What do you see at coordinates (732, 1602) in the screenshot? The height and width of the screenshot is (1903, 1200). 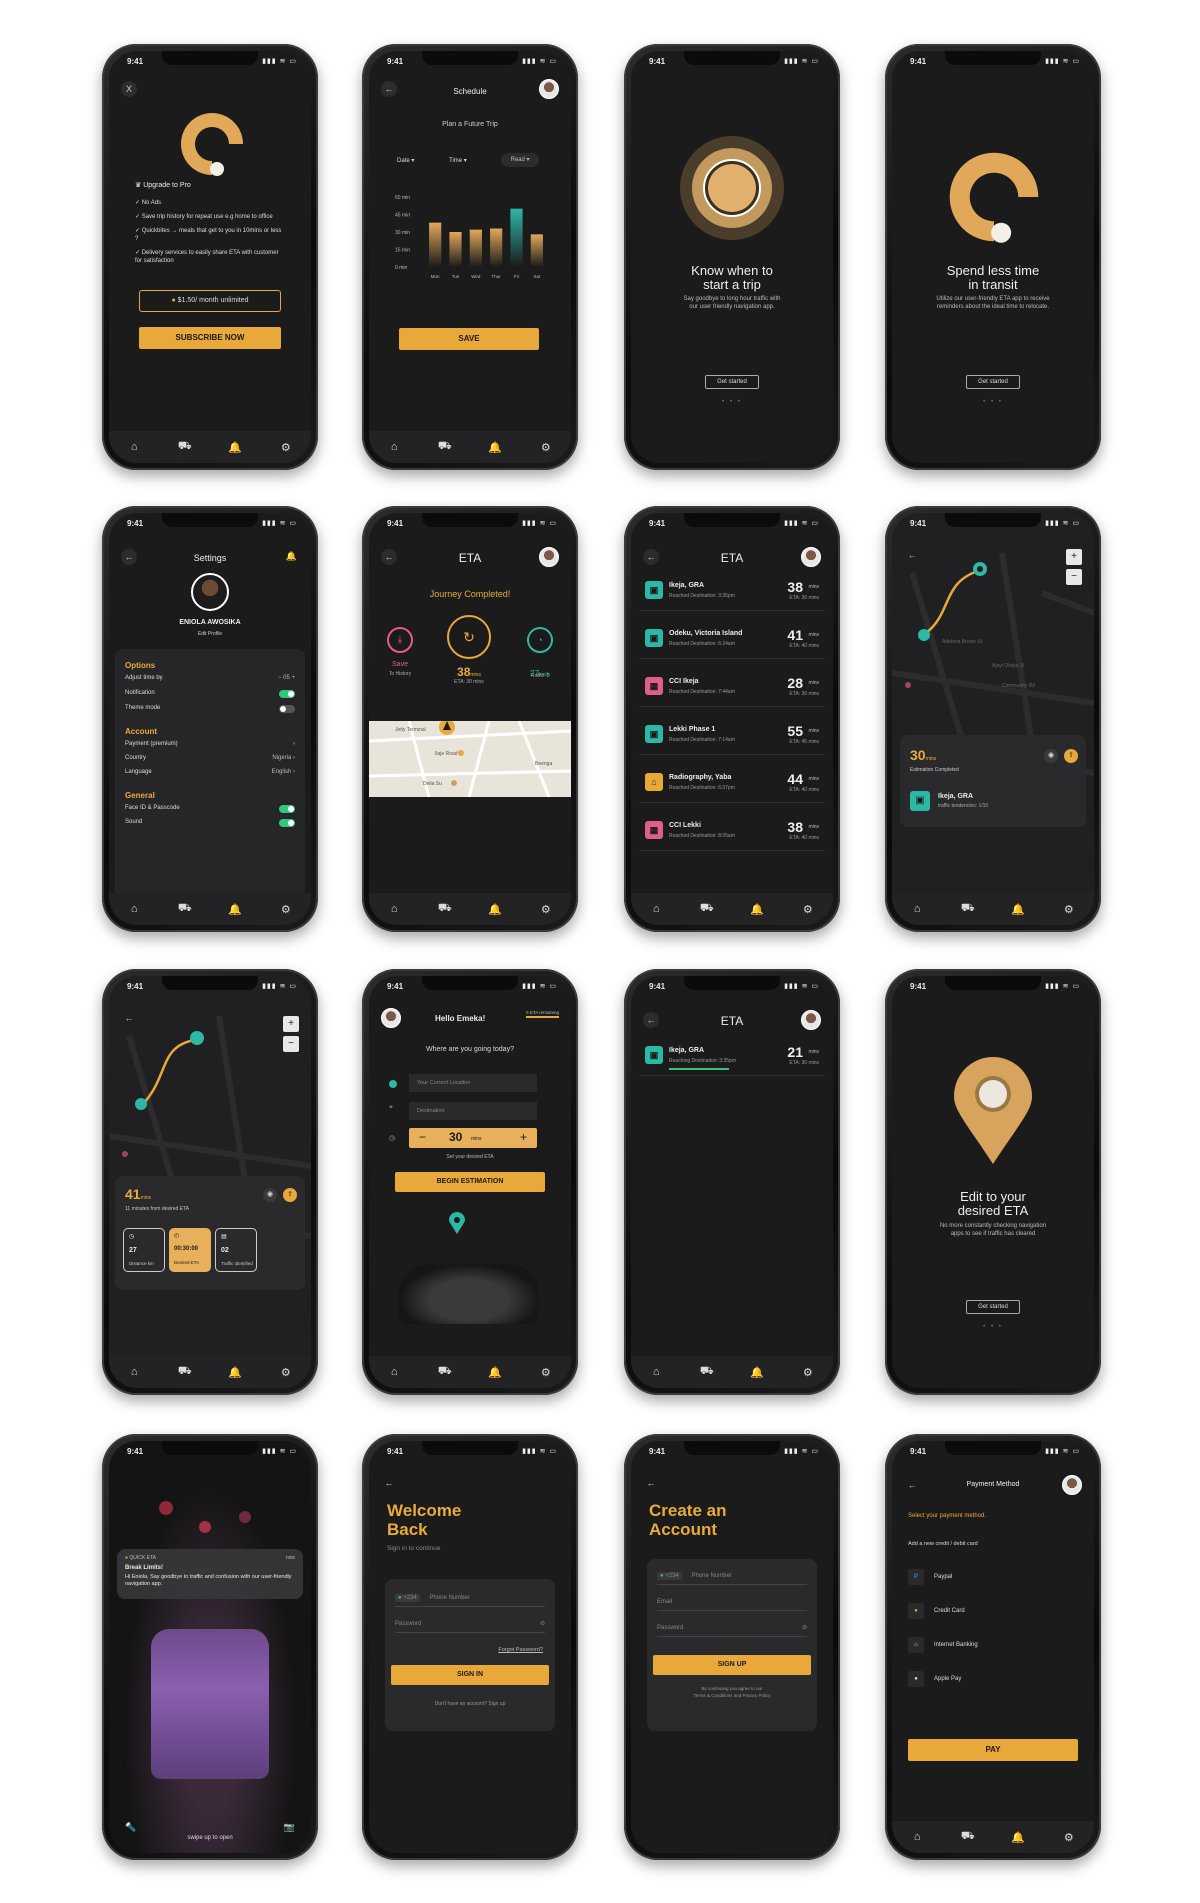 I see `email-field: Email` at bounding box center [732, 1602].